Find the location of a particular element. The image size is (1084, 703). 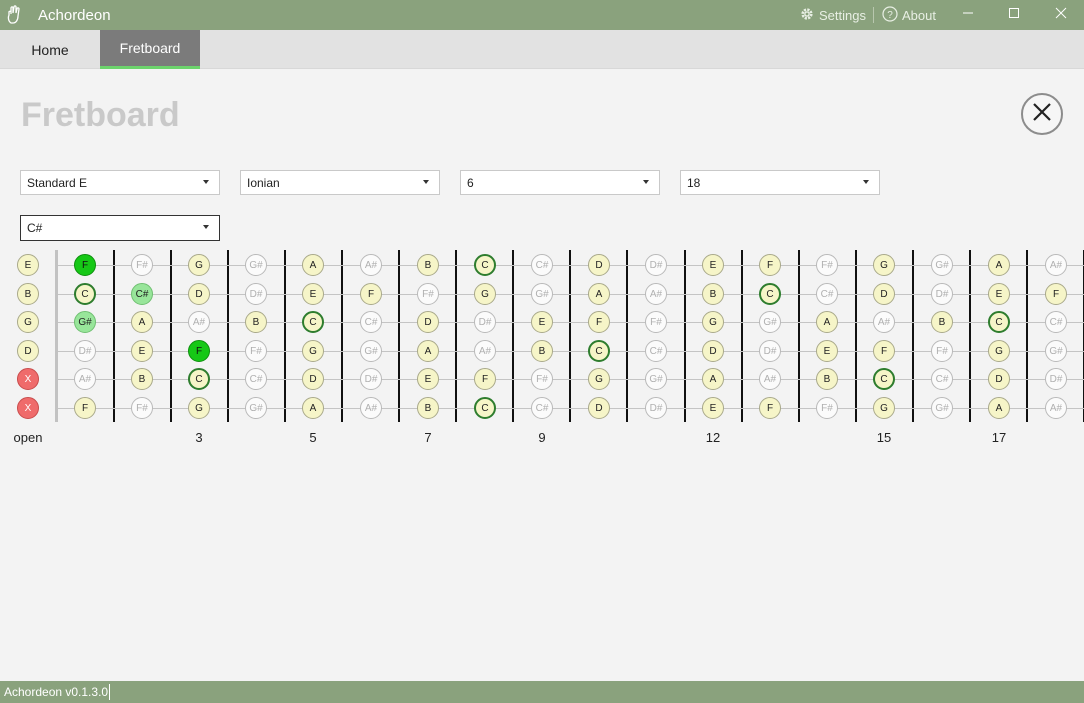

minimize-button is located at coordinates (968, 15).